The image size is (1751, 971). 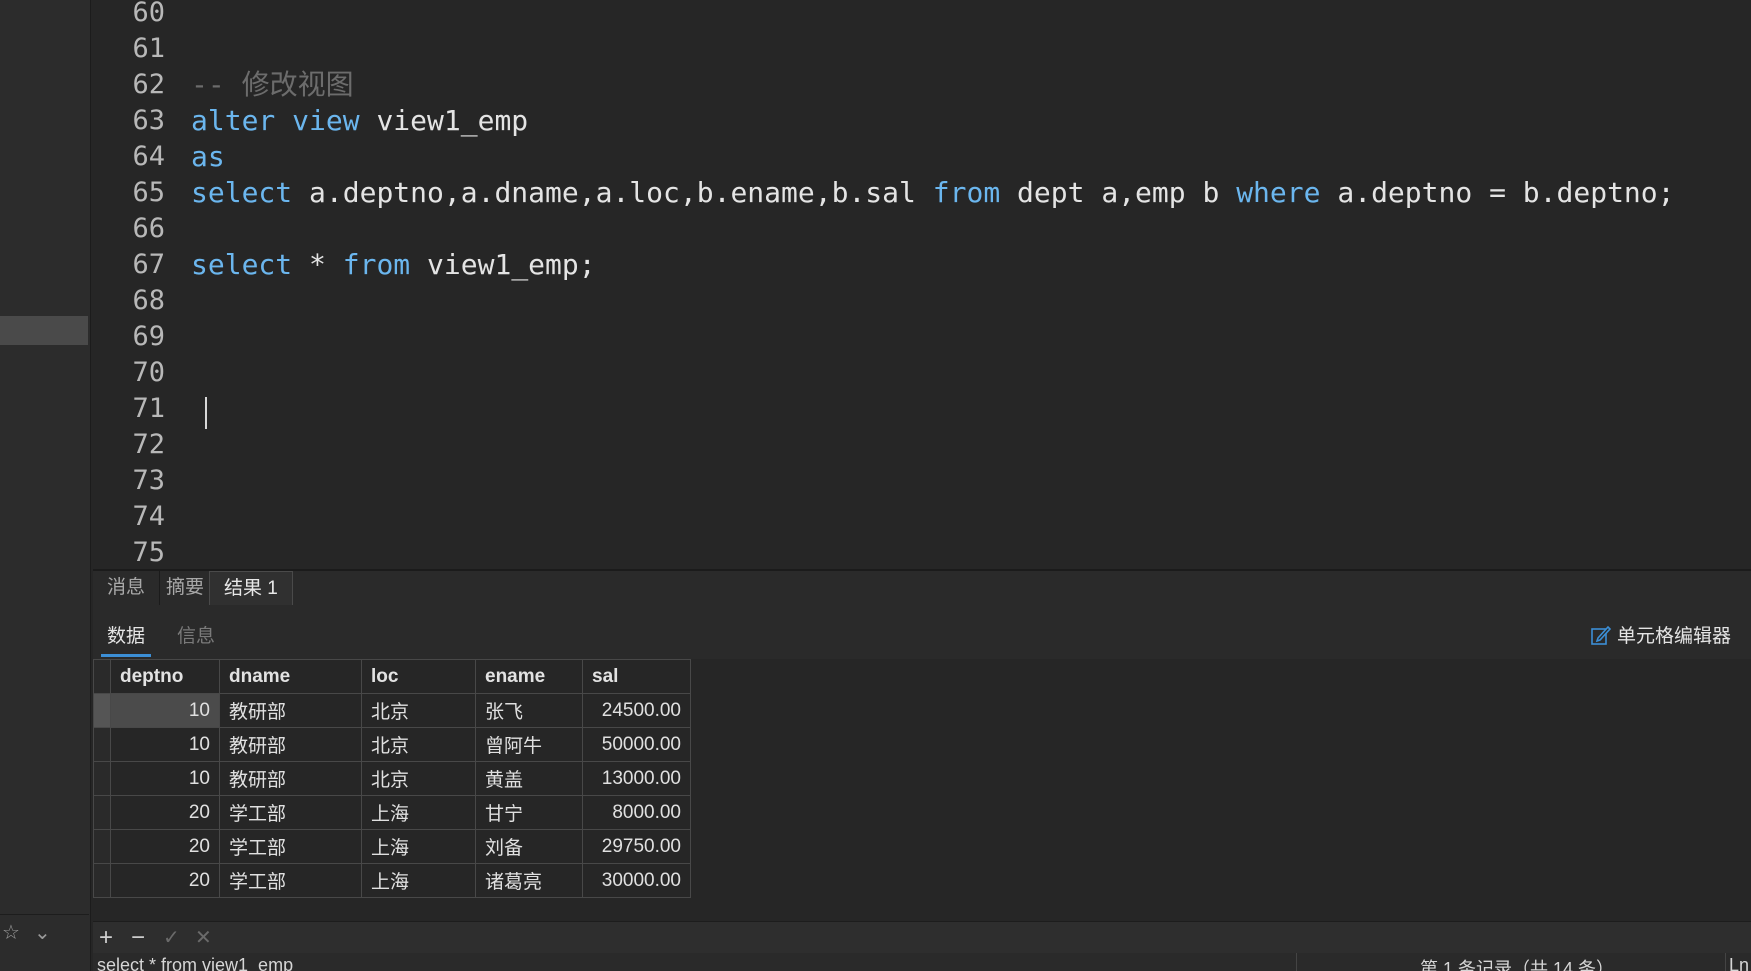 What do you see at coordinates (503, 264) in the screenshot?
I see `sql-text: view1_emp;` at bounding box center [503, 264].